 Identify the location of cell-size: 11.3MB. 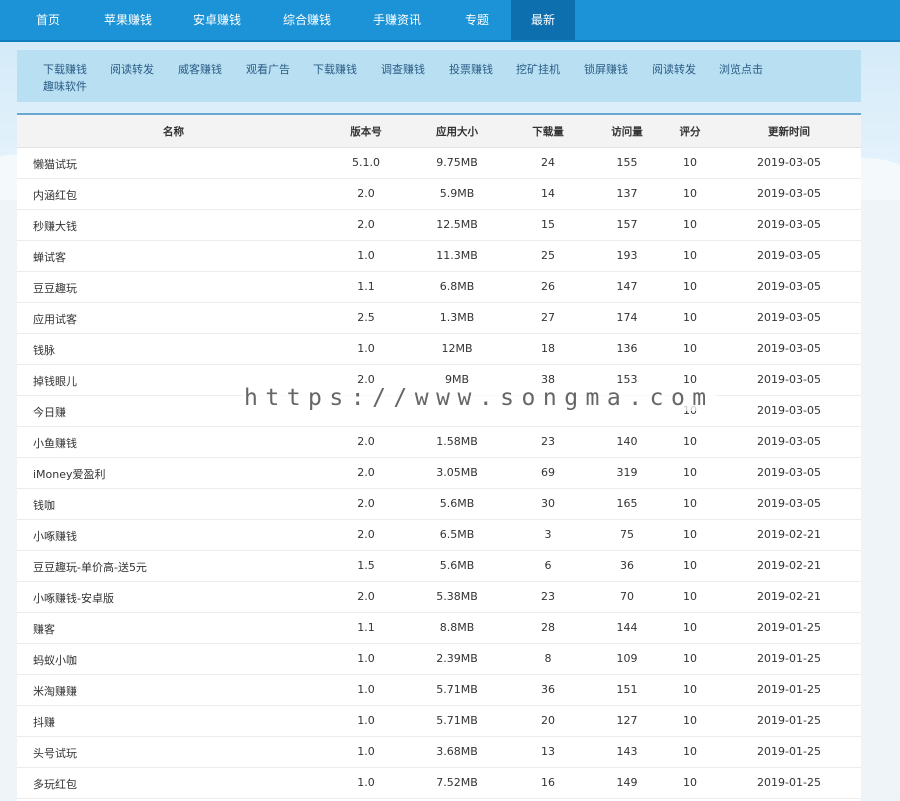
(457, 255).